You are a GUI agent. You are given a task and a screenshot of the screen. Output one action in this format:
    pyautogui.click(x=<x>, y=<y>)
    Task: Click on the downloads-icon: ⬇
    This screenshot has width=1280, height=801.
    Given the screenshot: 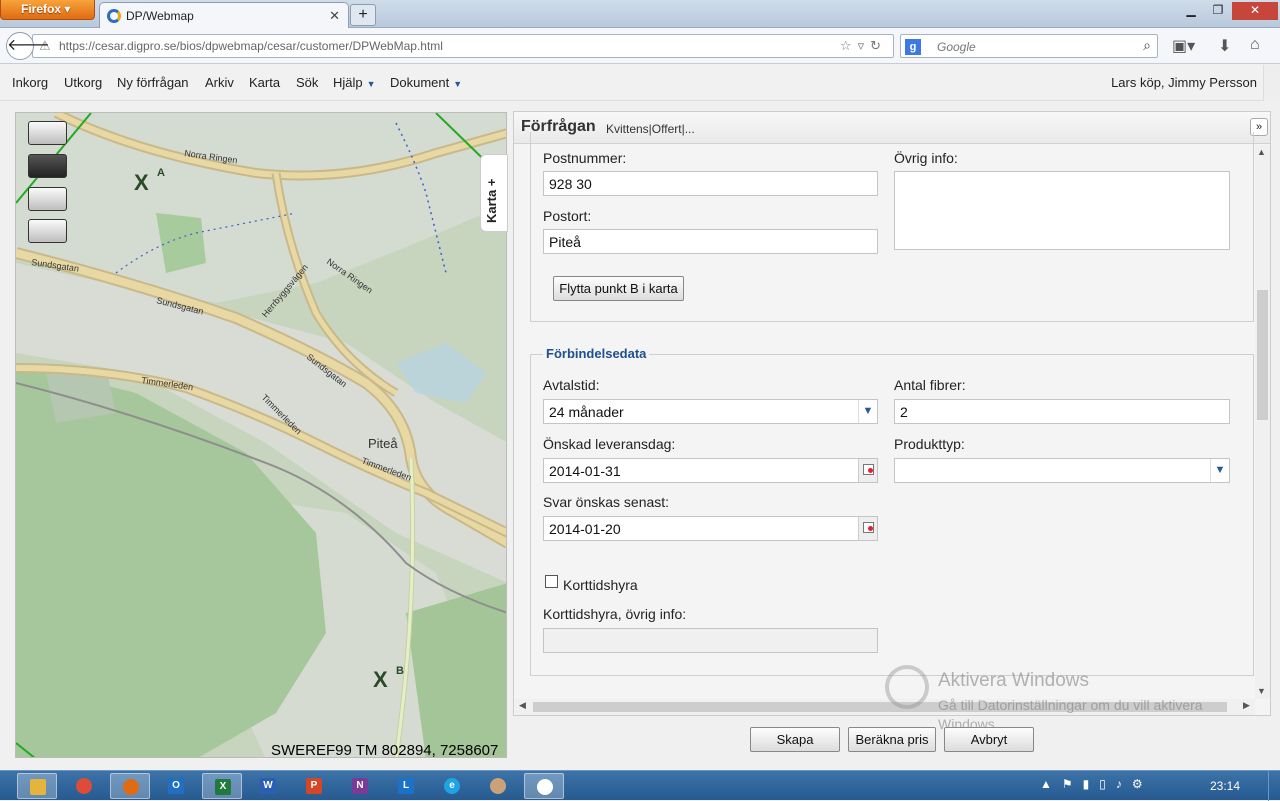 What is the action you would take?
    pyautogui.click(x=1224, y=46)
    